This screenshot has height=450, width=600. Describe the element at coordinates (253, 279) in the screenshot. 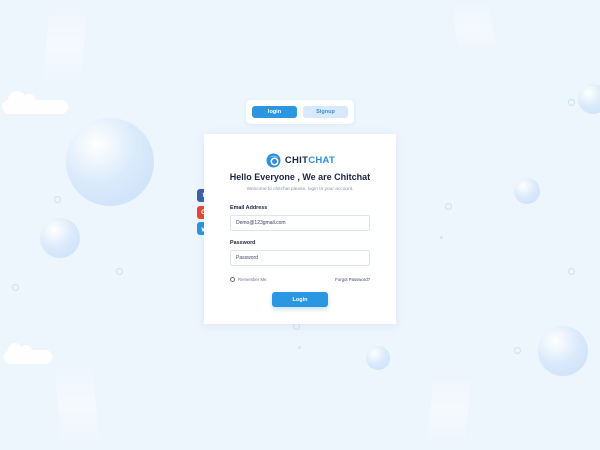

I see `remember-me-label: Remember Me.` at that location.